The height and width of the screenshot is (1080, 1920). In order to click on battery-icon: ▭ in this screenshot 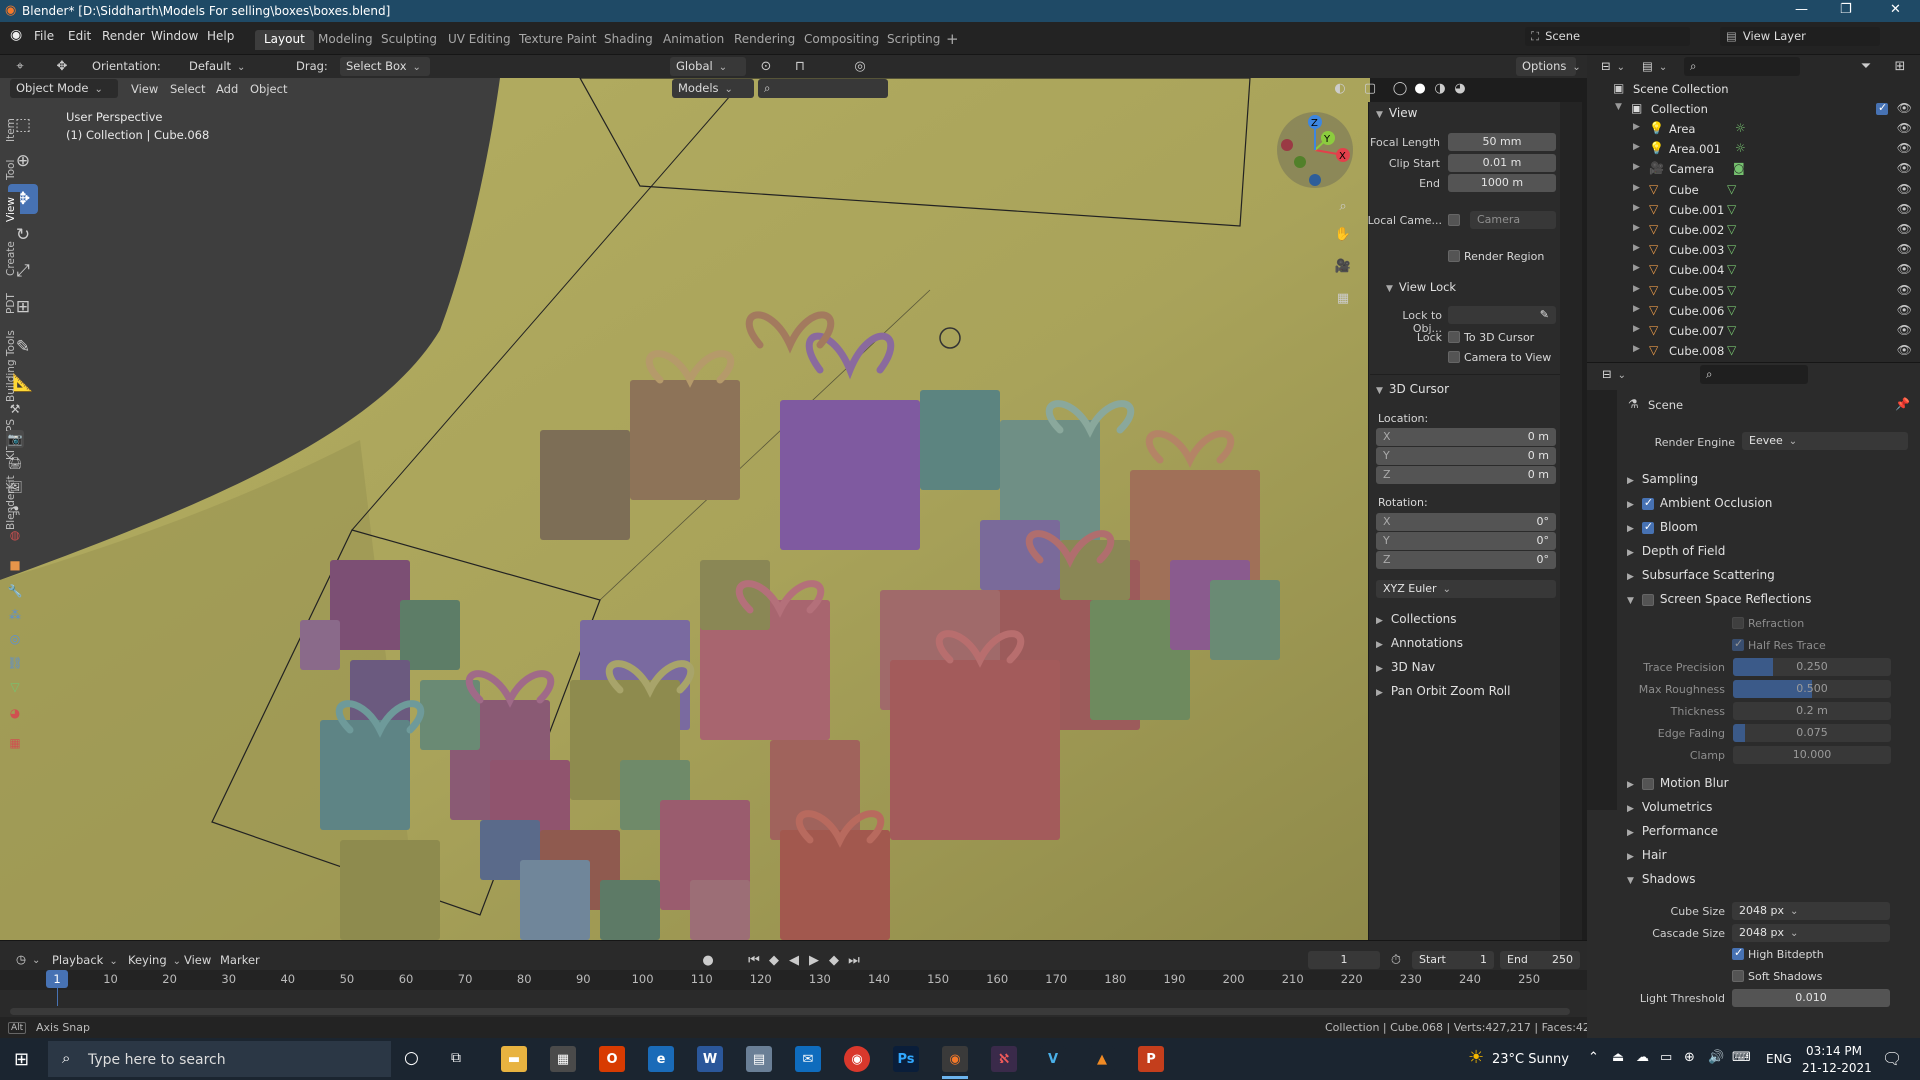, I will do `click(1666, 1057)`.